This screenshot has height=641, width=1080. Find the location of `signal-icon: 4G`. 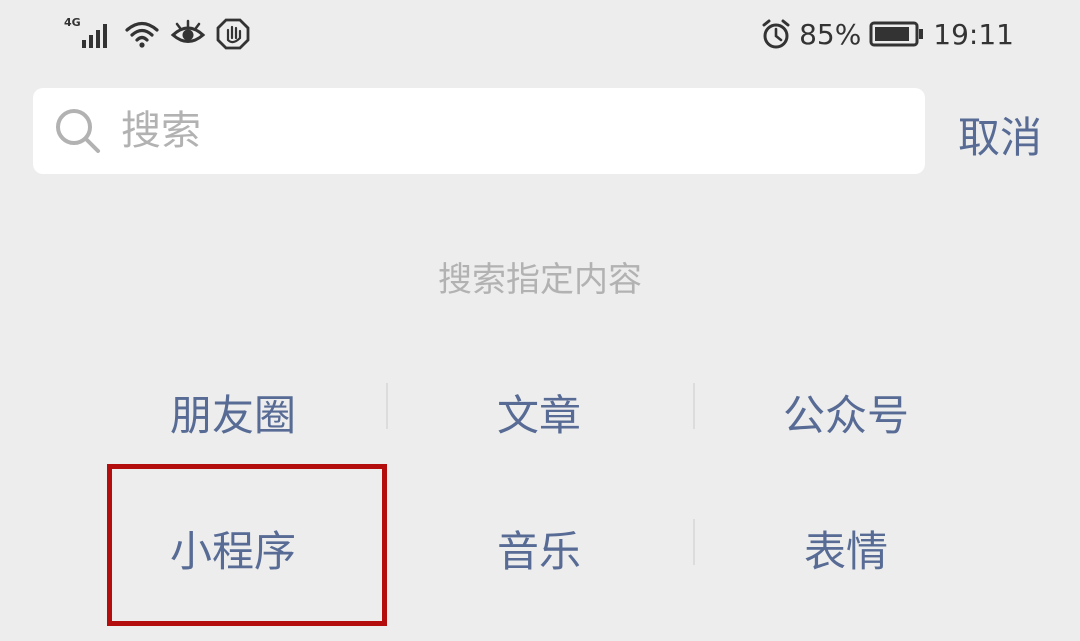

signal-icon: 4G is located at coordinates (89, 33).